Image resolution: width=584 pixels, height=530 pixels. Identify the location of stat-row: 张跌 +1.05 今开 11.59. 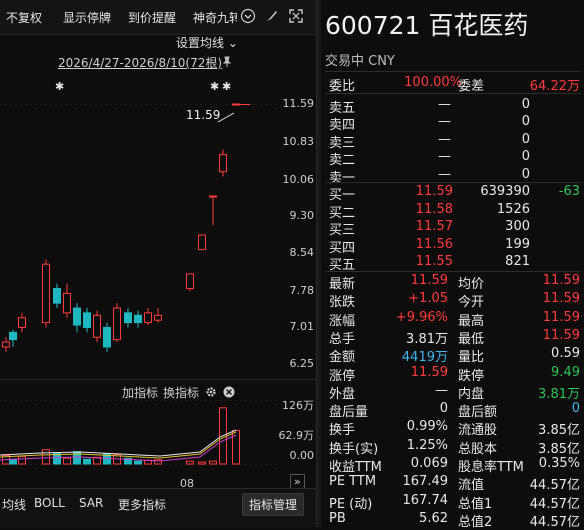
(452, 300).